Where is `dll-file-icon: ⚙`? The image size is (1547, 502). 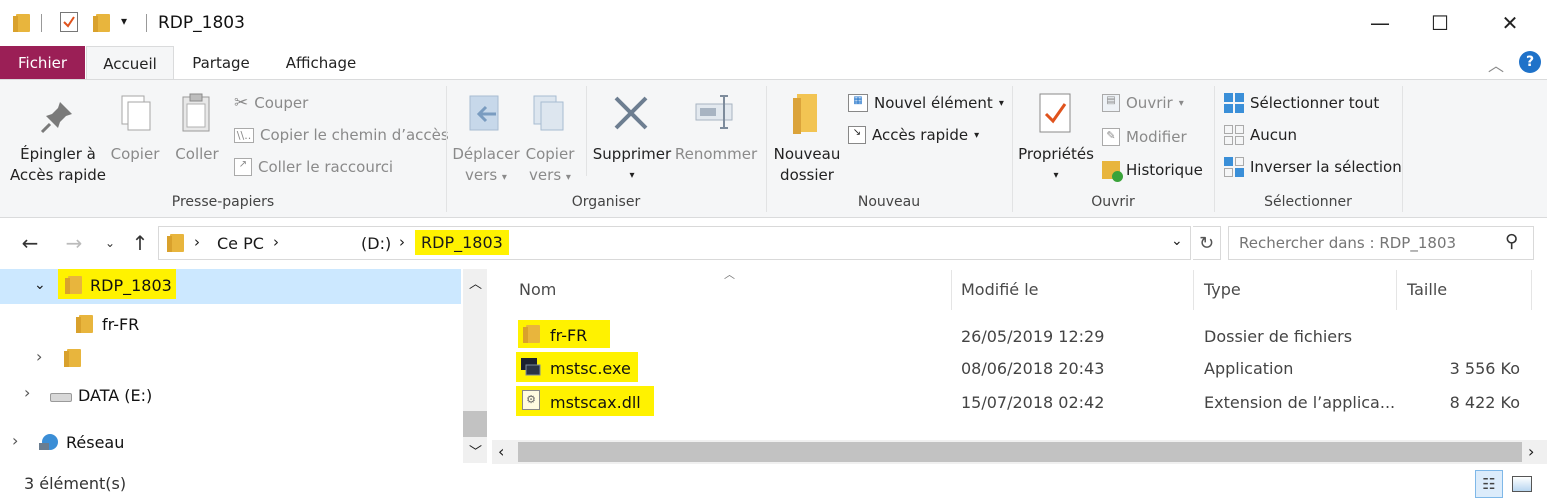 dll-file-icon: ⚙ is located at coordinates (531, 400).